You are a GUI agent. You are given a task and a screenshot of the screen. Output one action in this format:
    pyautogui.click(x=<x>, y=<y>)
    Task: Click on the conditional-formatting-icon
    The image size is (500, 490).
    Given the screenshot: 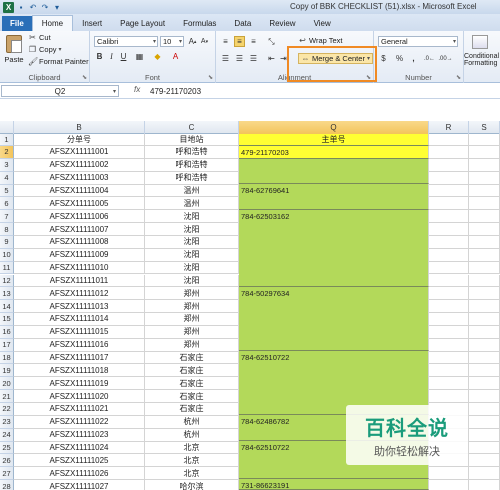 What is the action you would take?
    pyautogui.click(x=480, y=42)
    